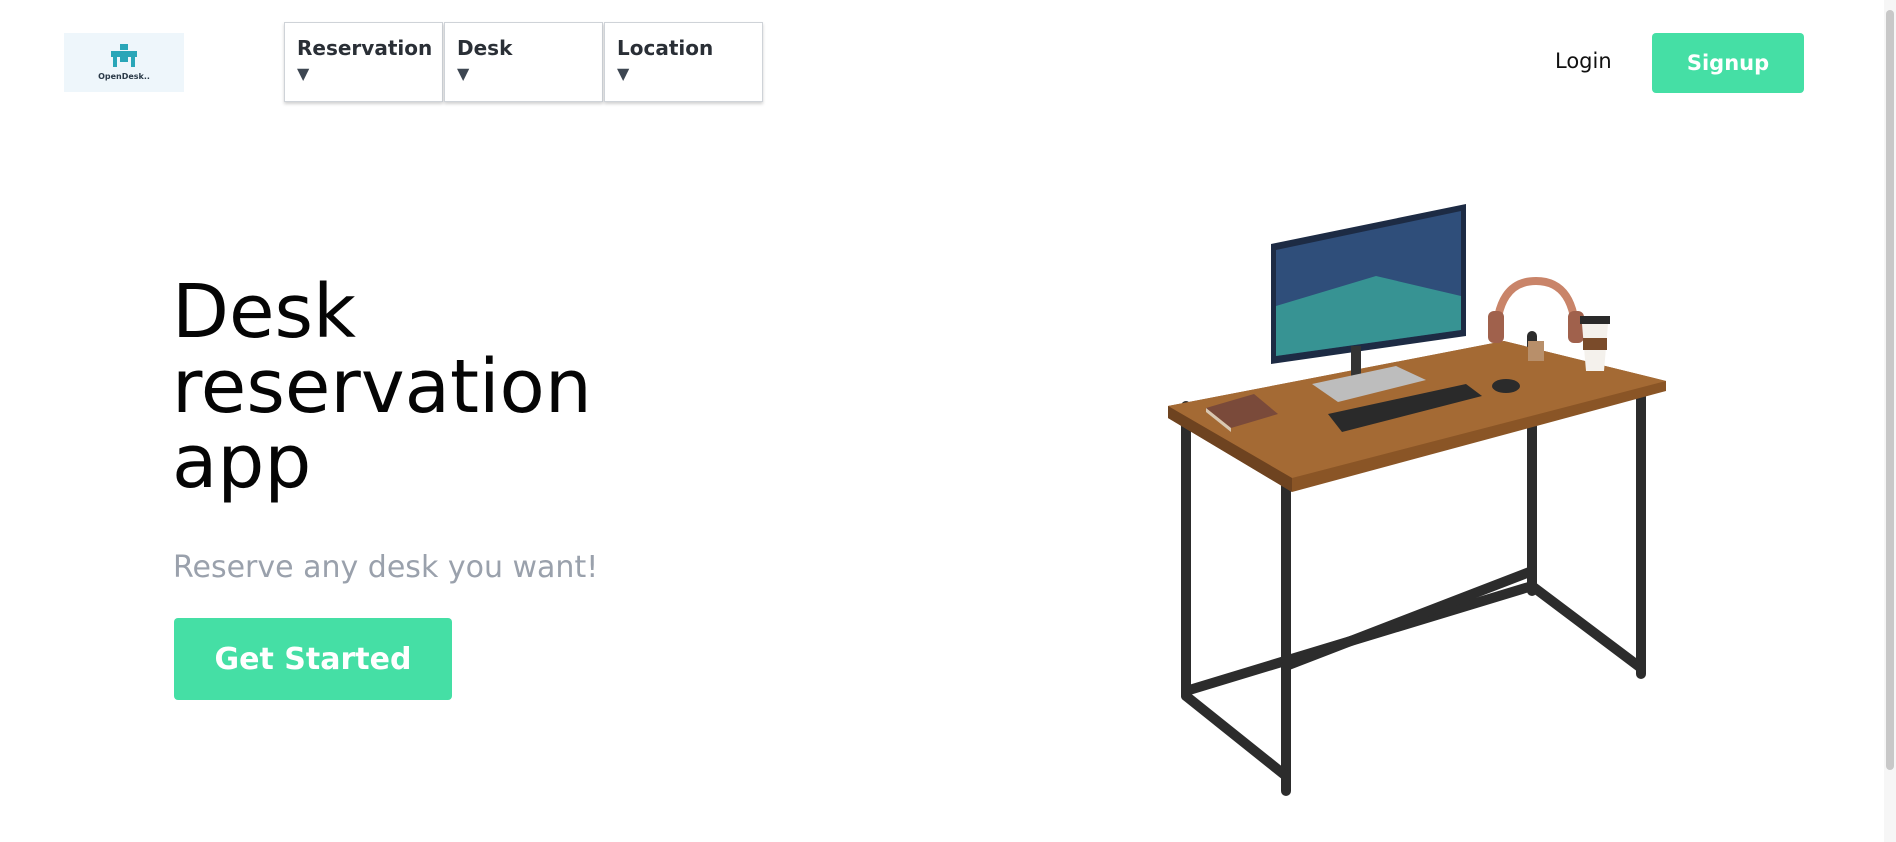  I want to click on scrollbar, so click(1890, 421).